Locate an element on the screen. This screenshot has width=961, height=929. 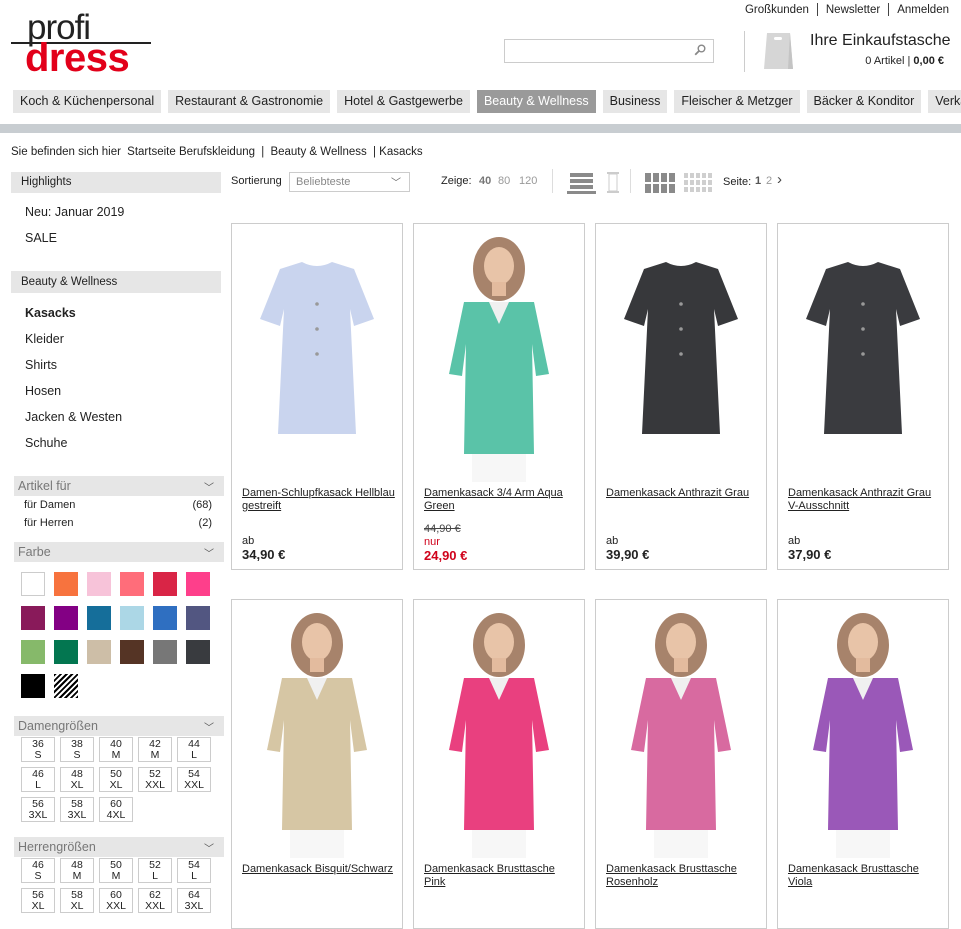
size-option: 50 XL is located at coordinates (116, 779).